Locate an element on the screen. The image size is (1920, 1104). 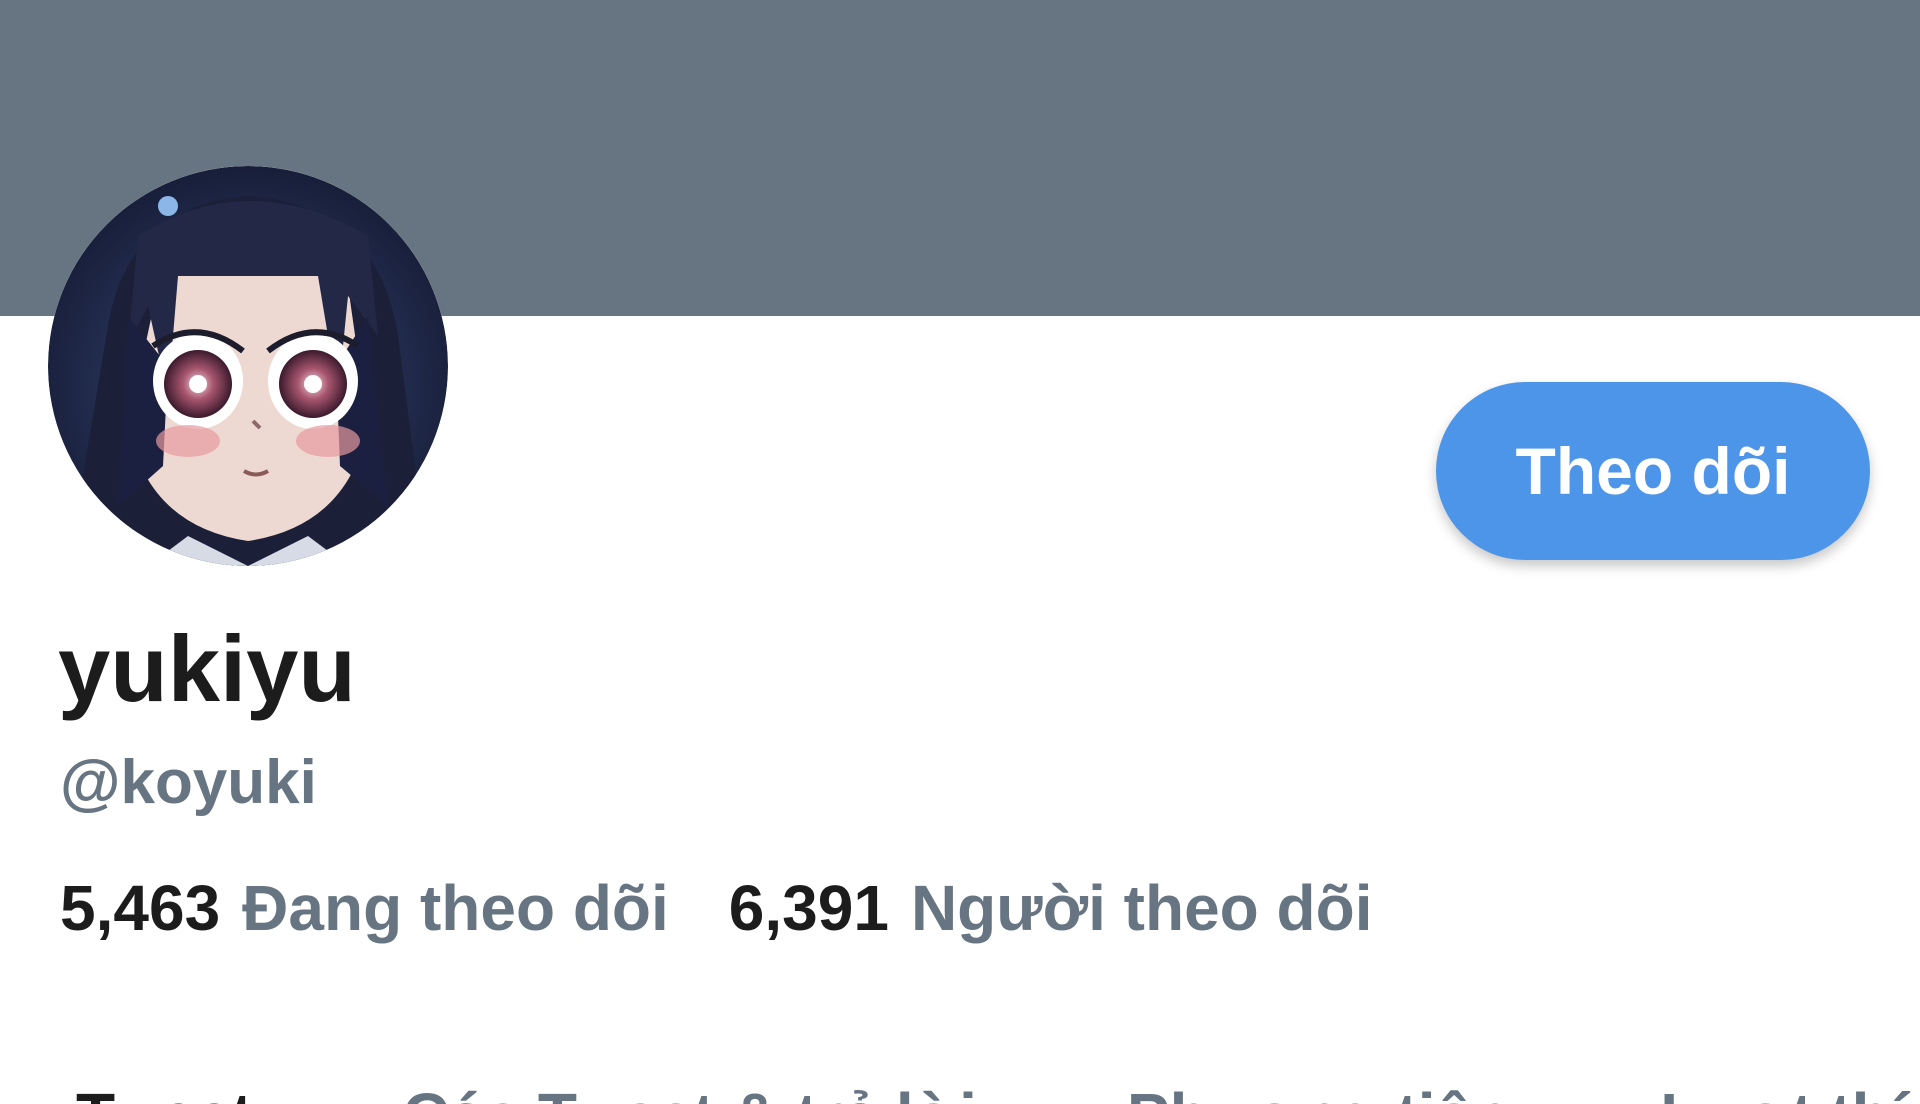
following-count: 5,463 is located at coordinates (140, 908).